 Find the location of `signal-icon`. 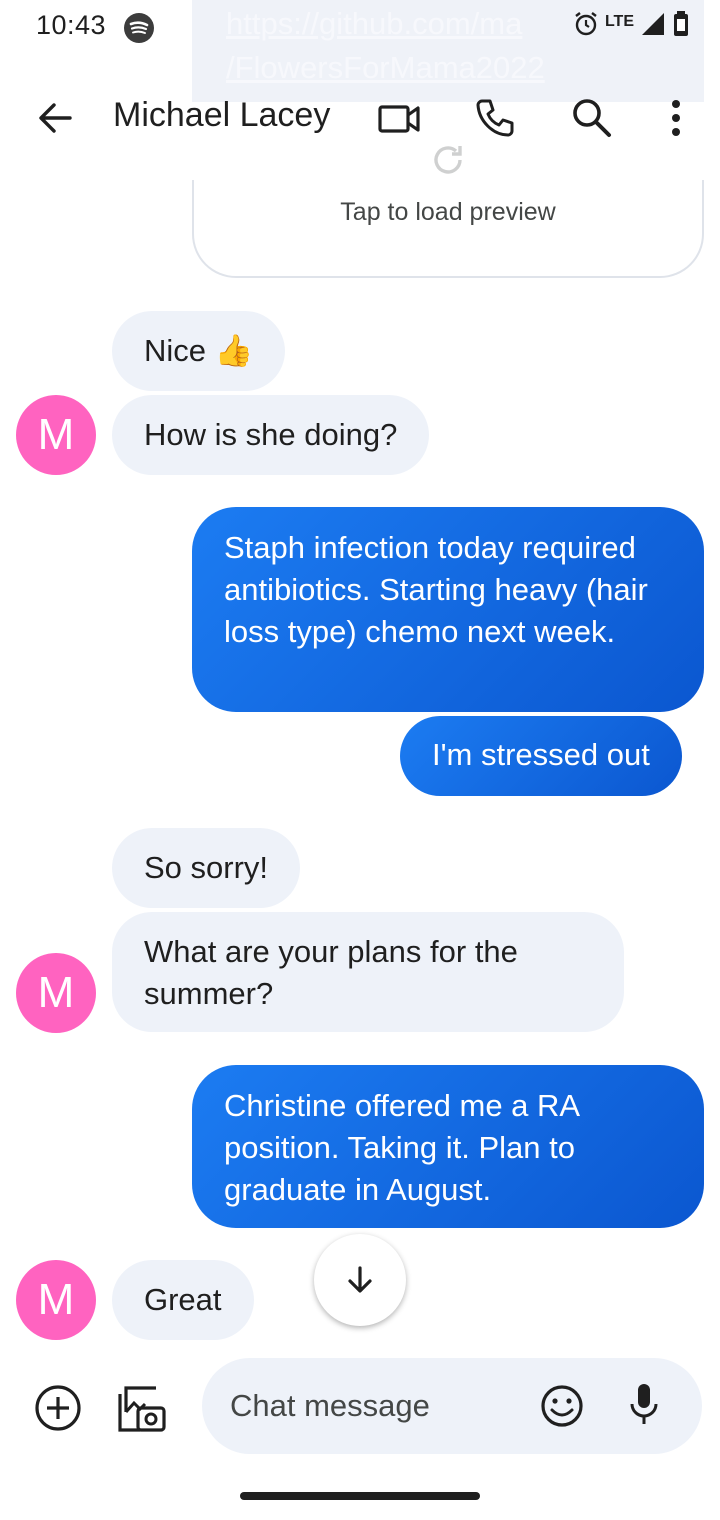

signal-icon is located at coordinates (653, 26).